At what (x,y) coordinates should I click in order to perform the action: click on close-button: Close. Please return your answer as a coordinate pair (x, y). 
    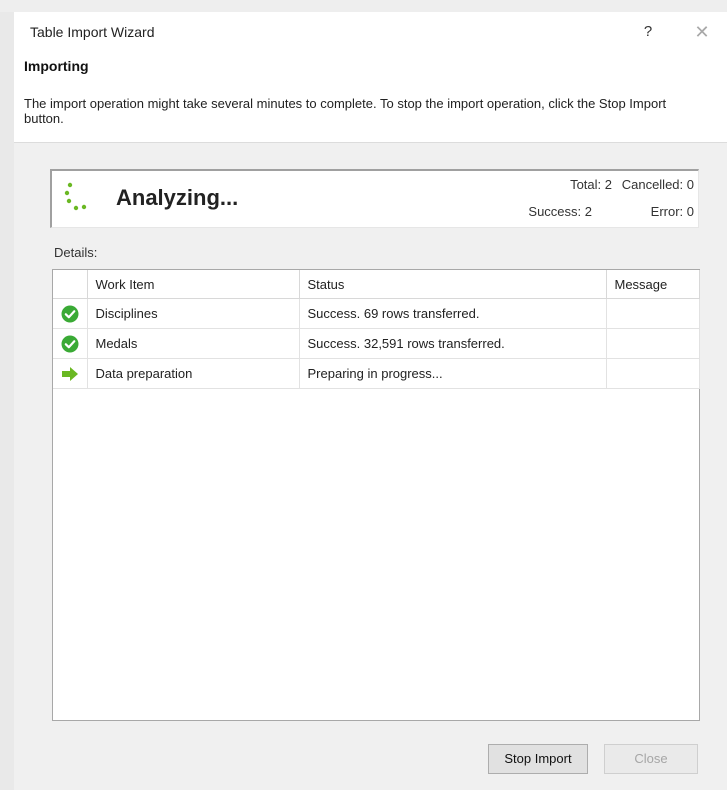
    Looking at the image, I should click on (651, 759).